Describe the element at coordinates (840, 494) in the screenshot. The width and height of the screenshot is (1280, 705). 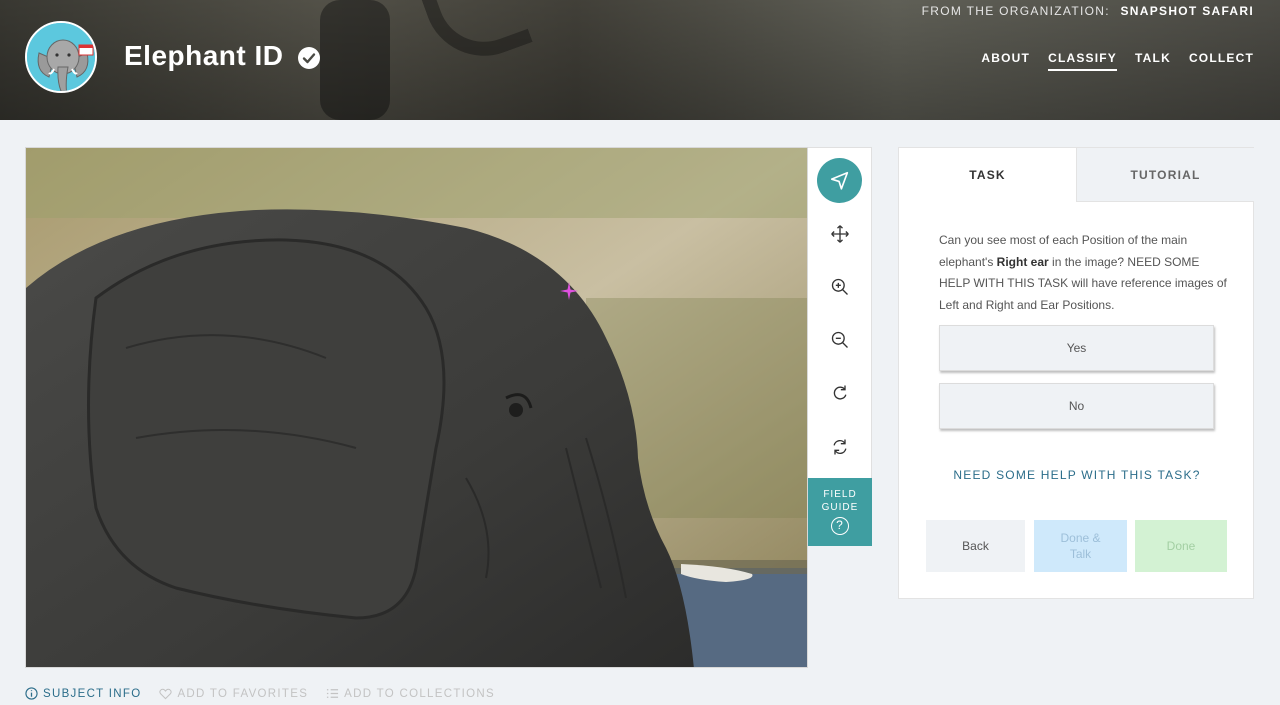
I see `field-guide-label-line1: FIELD` at that location.